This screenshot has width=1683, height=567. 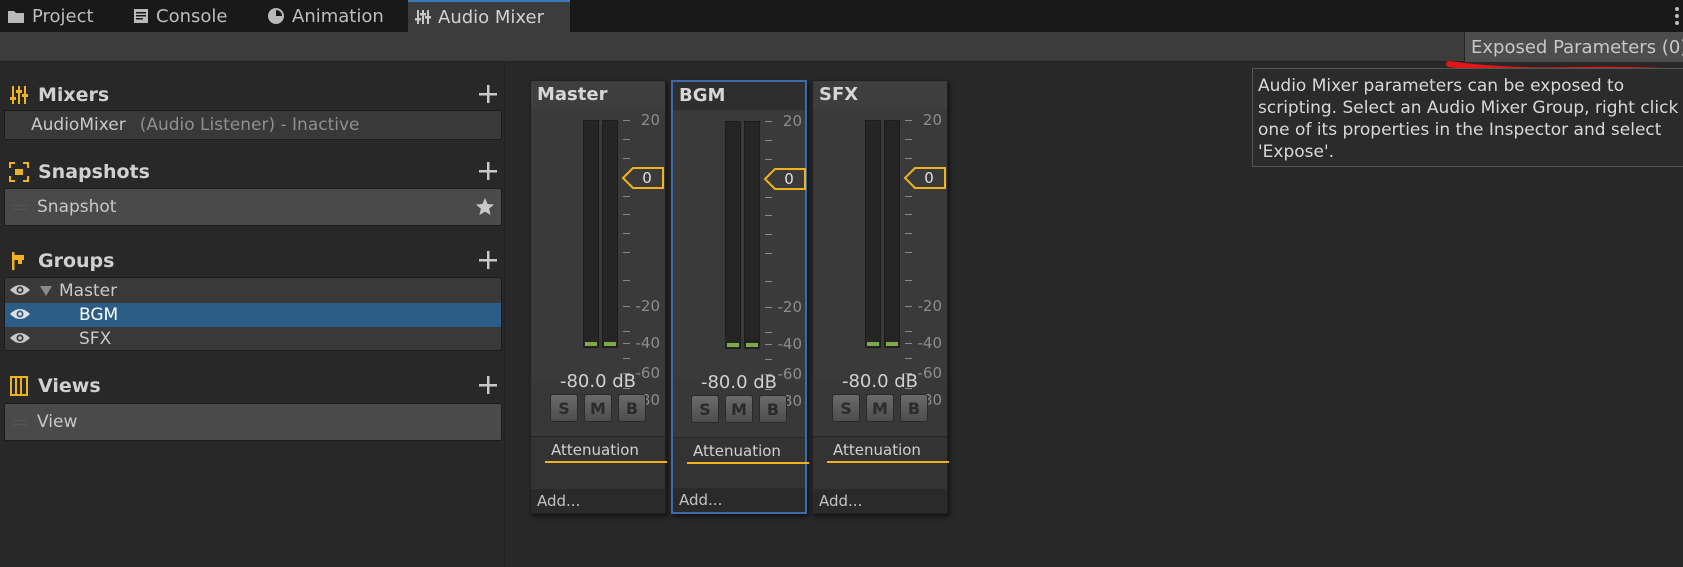 What do you see at coordinates (488, 385) in the screenshot?
I see `add-view-button` at bounding box center [488, 385].